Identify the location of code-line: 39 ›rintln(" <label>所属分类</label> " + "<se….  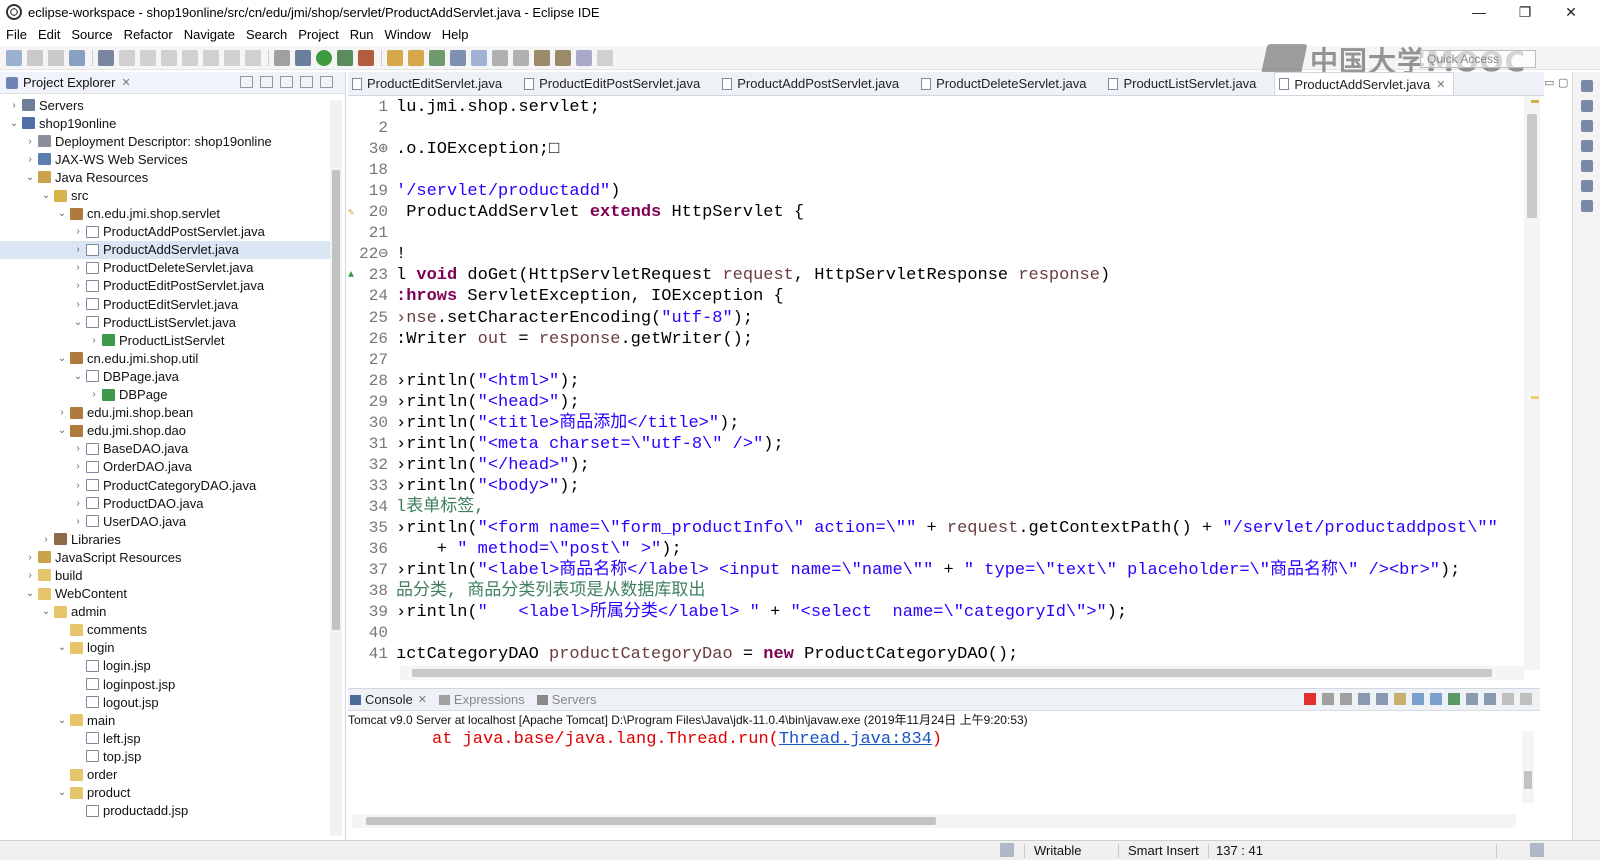
(932, 612).